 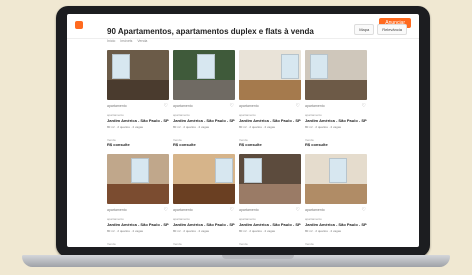 What do you see at coordinates (79, 25) in the screenshot?
I see `brand-logo` at bounding box center [79, 25].